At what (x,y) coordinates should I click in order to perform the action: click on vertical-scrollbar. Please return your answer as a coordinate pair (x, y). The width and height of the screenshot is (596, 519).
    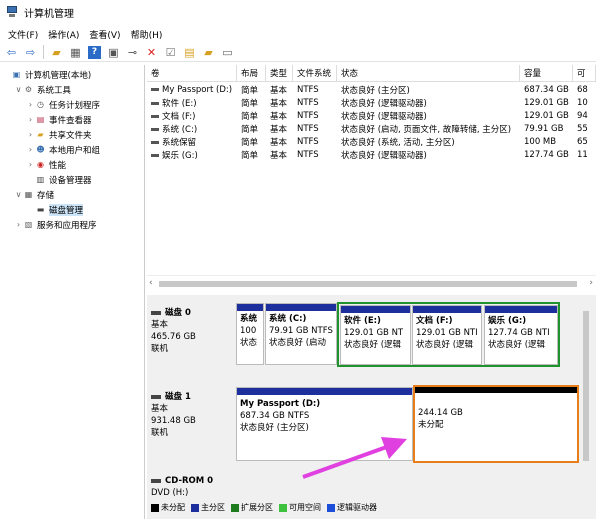
    Looking at the image, I should click on (586, 399).